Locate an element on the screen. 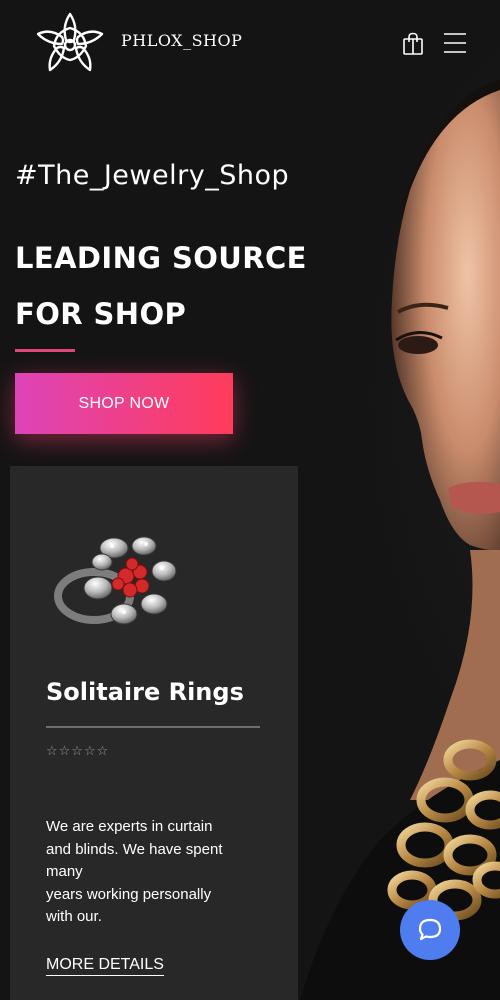 The image size is (500, 1000). chat-bubble-icon is located at coordinates (430, 929).